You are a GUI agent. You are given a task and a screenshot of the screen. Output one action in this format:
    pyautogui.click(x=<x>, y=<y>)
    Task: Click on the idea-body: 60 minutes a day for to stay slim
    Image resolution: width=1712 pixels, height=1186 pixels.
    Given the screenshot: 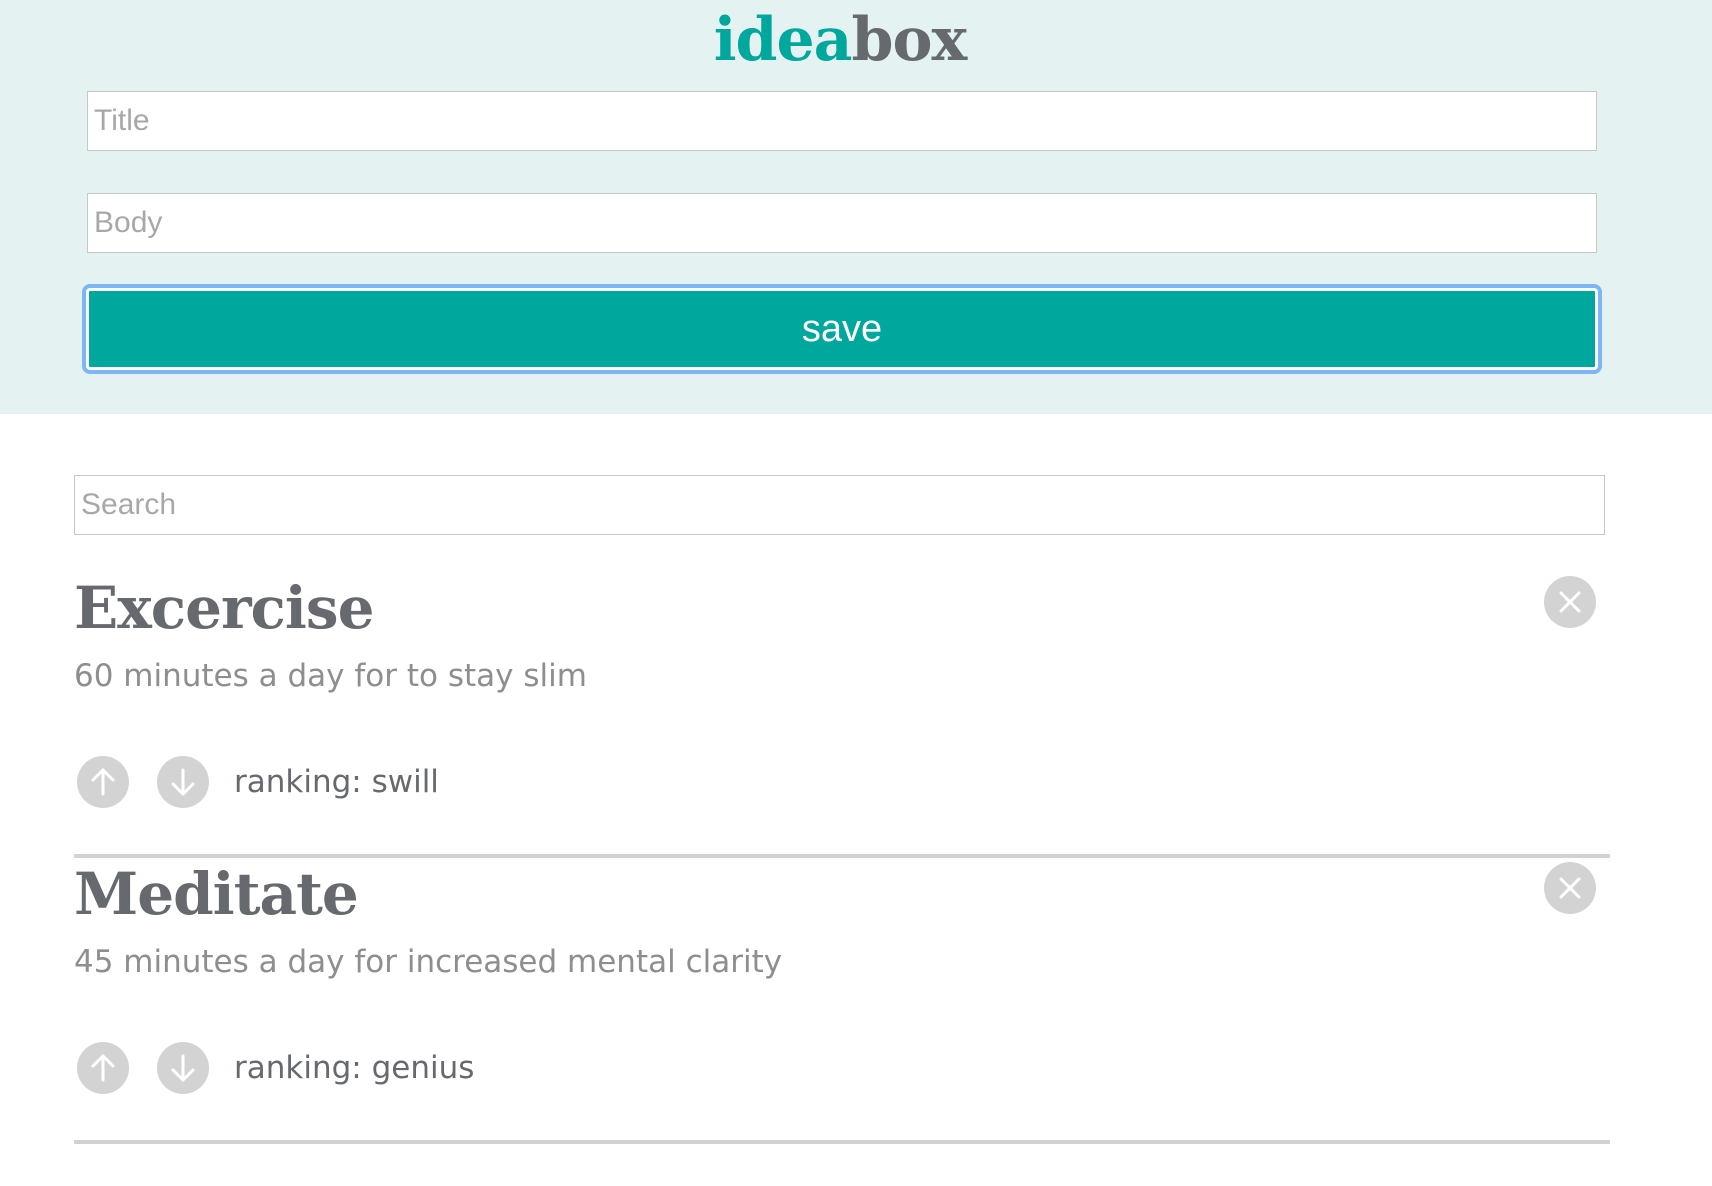 What is the action you would take?
    pyautogui.click(x=330, y=676)
    